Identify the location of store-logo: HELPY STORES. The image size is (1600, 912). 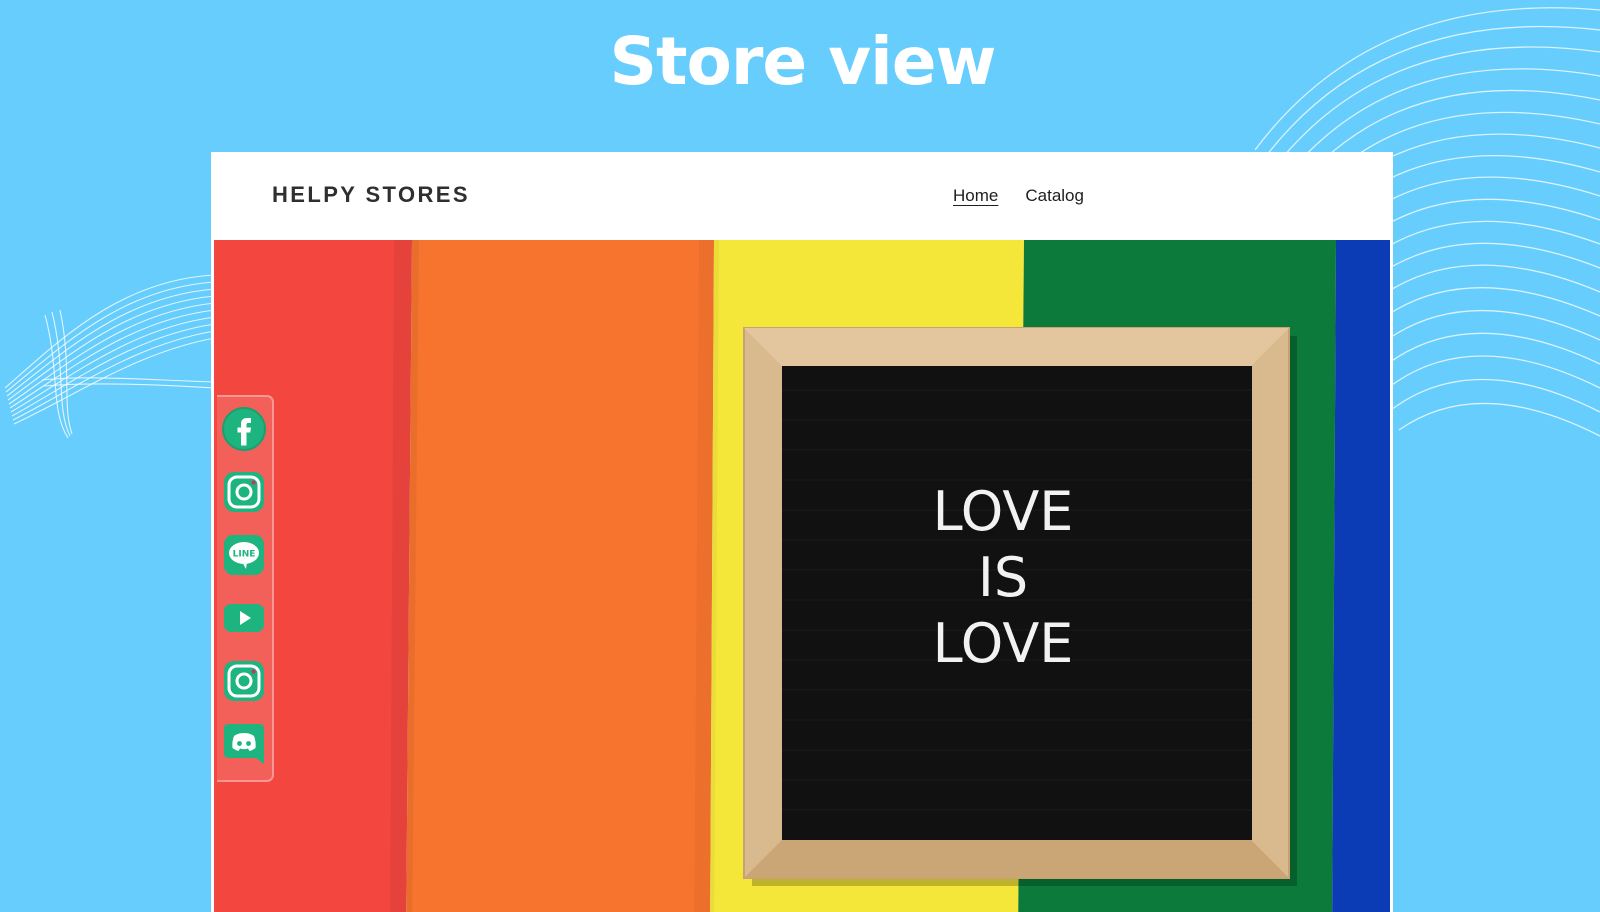
(371, 195).